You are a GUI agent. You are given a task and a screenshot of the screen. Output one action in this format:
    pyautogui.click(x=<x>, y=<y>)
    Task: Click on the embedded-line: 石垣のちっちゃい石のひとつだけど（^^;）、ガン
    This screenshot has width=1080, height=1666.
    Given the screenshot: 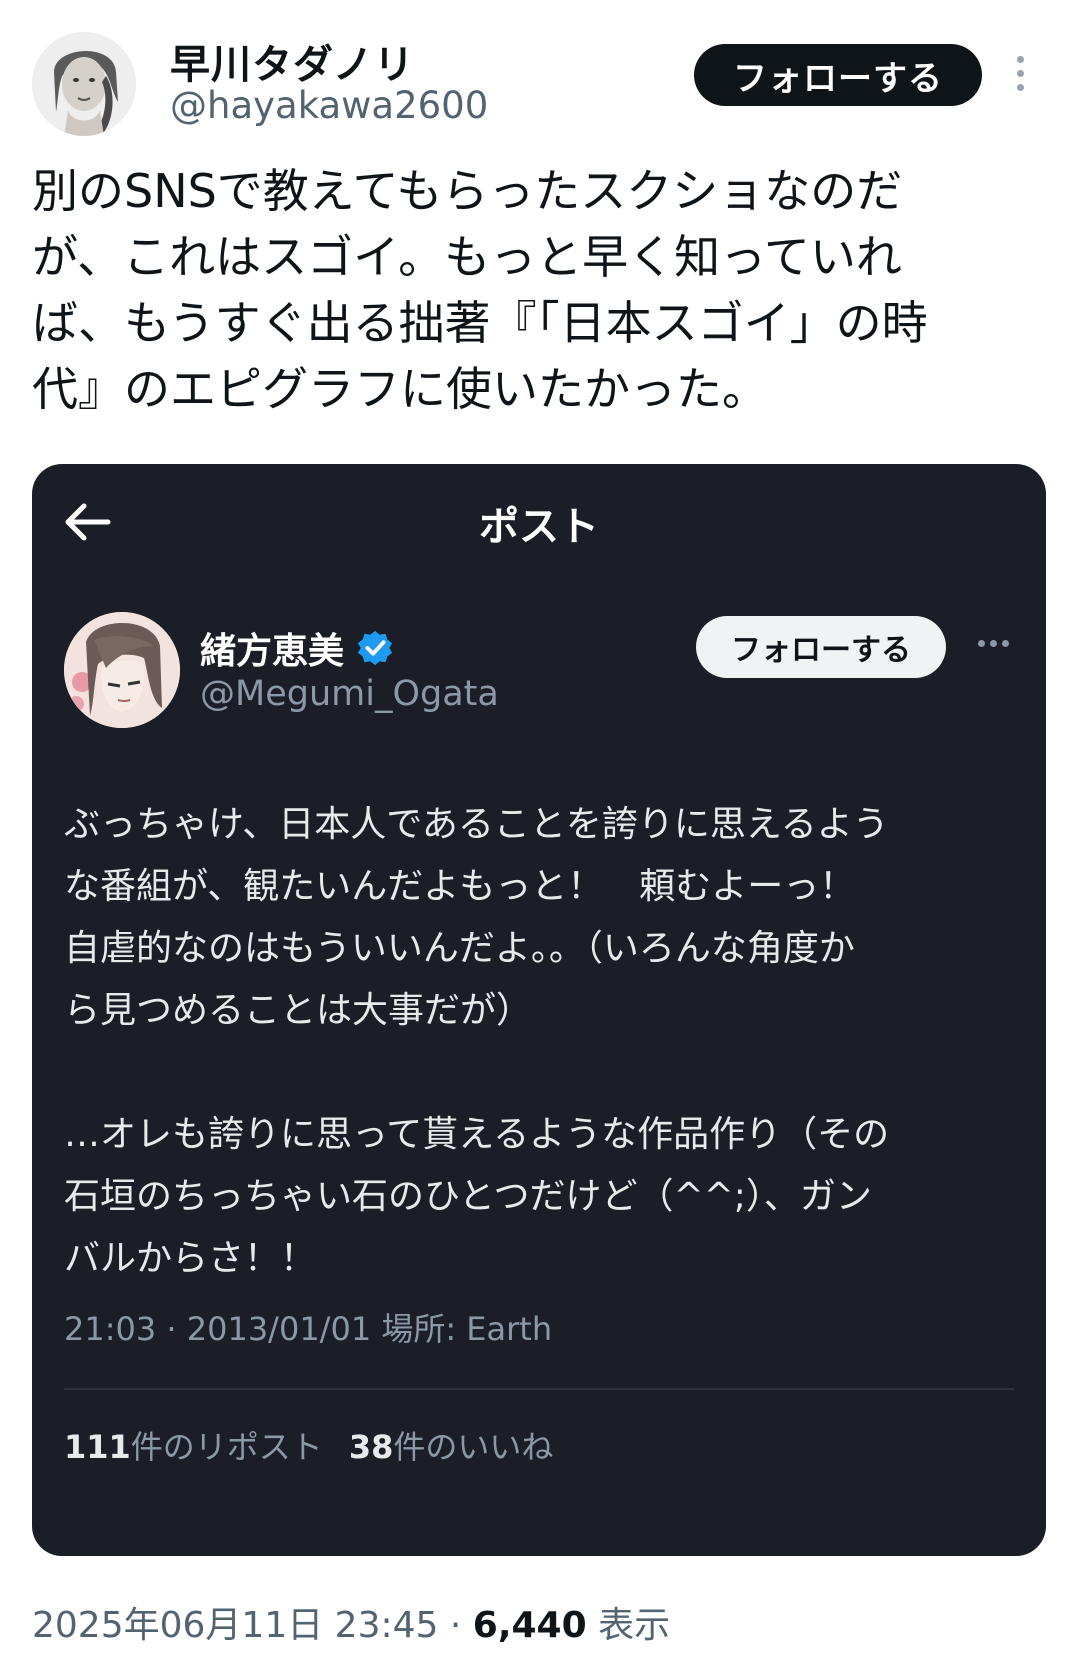 What is the action you would take?
    pyautogui.click(x=468, y=1196)
    